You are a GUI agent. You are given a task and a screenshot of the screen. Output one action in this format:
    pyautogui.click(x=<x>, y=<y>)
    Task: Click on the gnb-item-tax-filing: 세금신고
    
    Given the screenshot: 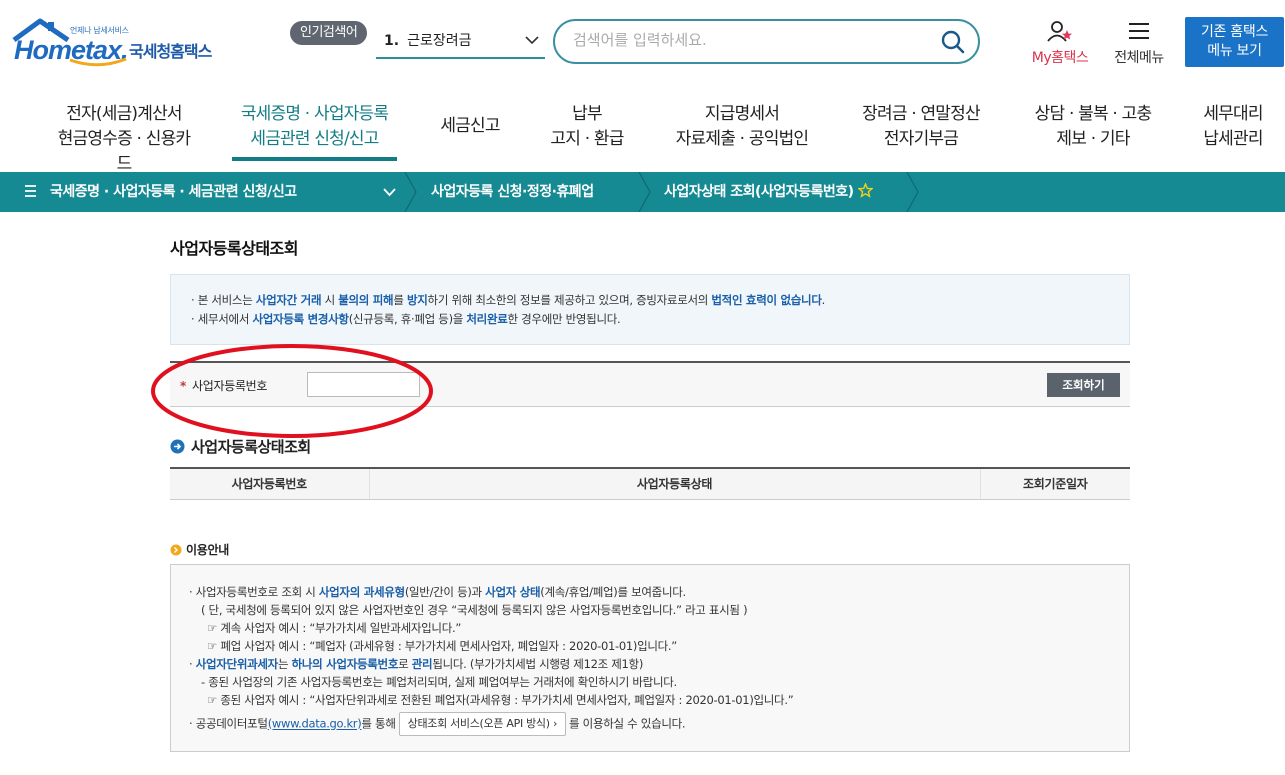 What is the action you would take?
    pyautogui.click(x=470, y=126)
    